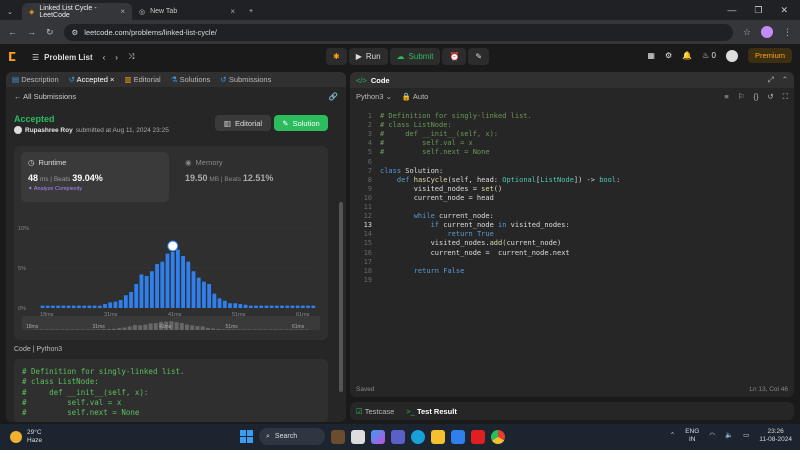  What do you see at coordinates (333, 96) in the screenshot?
I see `share-link-icon: 🔗` at bounding box center [333, 96].